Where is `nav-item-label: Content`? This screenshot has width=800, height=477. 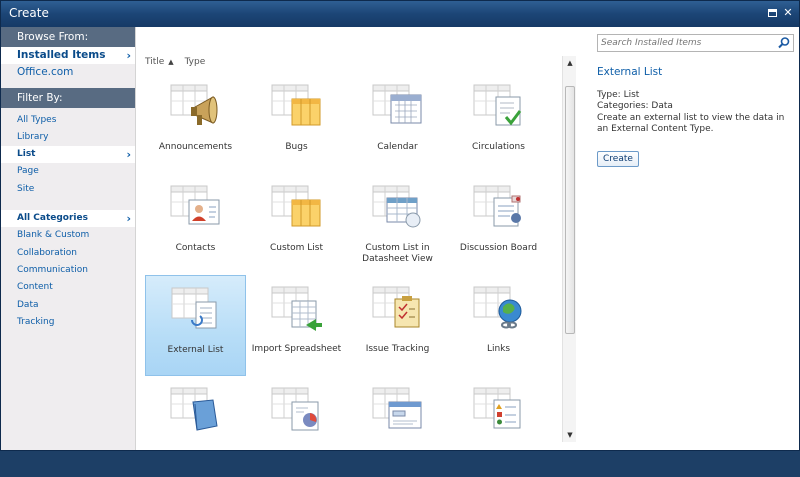
nav-item-label: Content is located at coordinates (35, 287).